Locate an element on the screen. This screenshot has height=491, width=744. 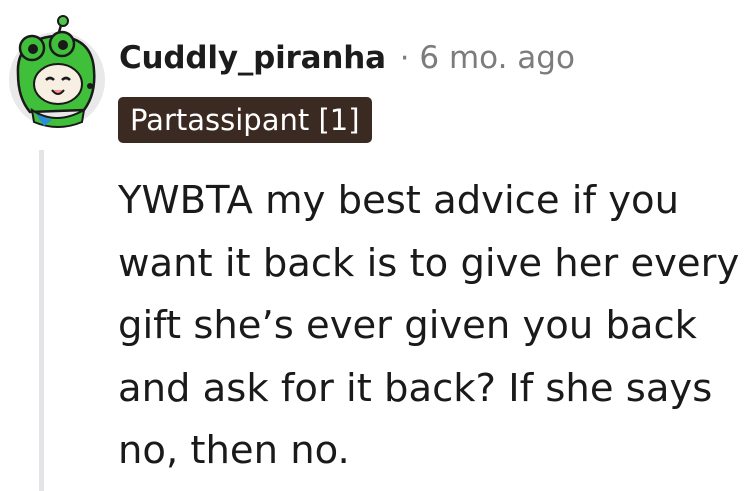
comment-header: Cuddly_piranha · 6 mo. ago is located at coordinates (347, 58).